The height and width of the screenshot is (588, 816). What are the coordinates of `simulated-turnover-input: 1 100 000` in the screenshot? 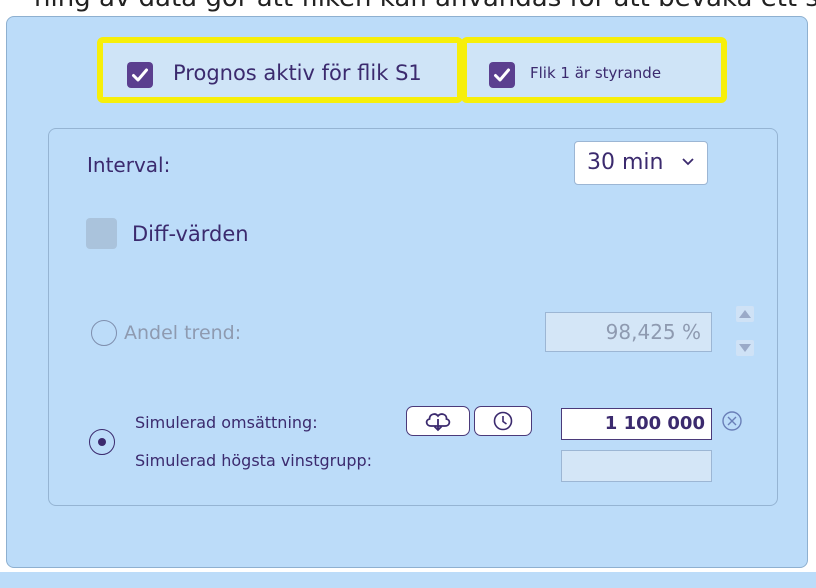 It's located at (636, 424).